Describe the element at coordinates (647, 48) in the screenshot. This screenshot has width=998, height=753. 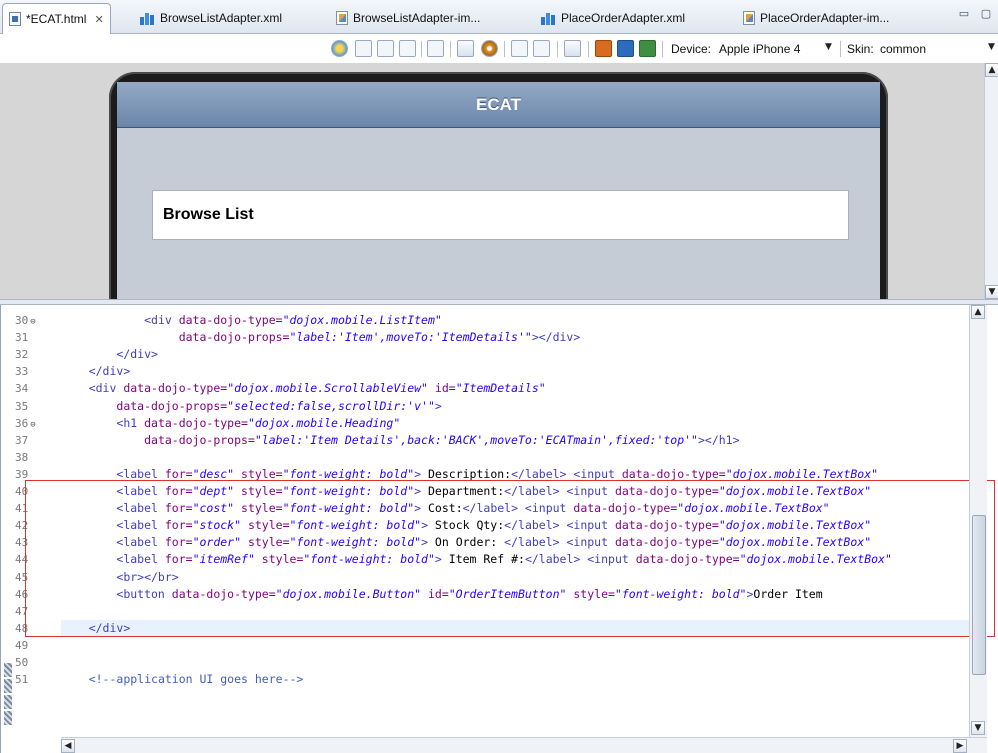
I see `safari-preview-icon` at that location.